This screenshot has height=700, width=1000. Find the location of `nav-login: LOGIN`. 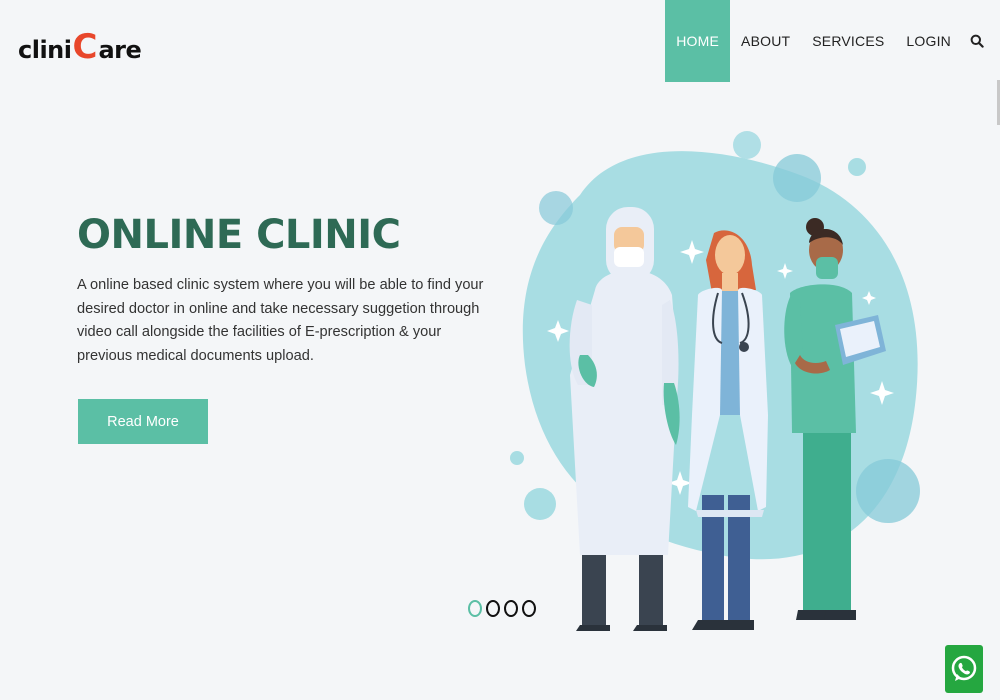

nav-login: LOGIN is located at coordinates (928, 41).